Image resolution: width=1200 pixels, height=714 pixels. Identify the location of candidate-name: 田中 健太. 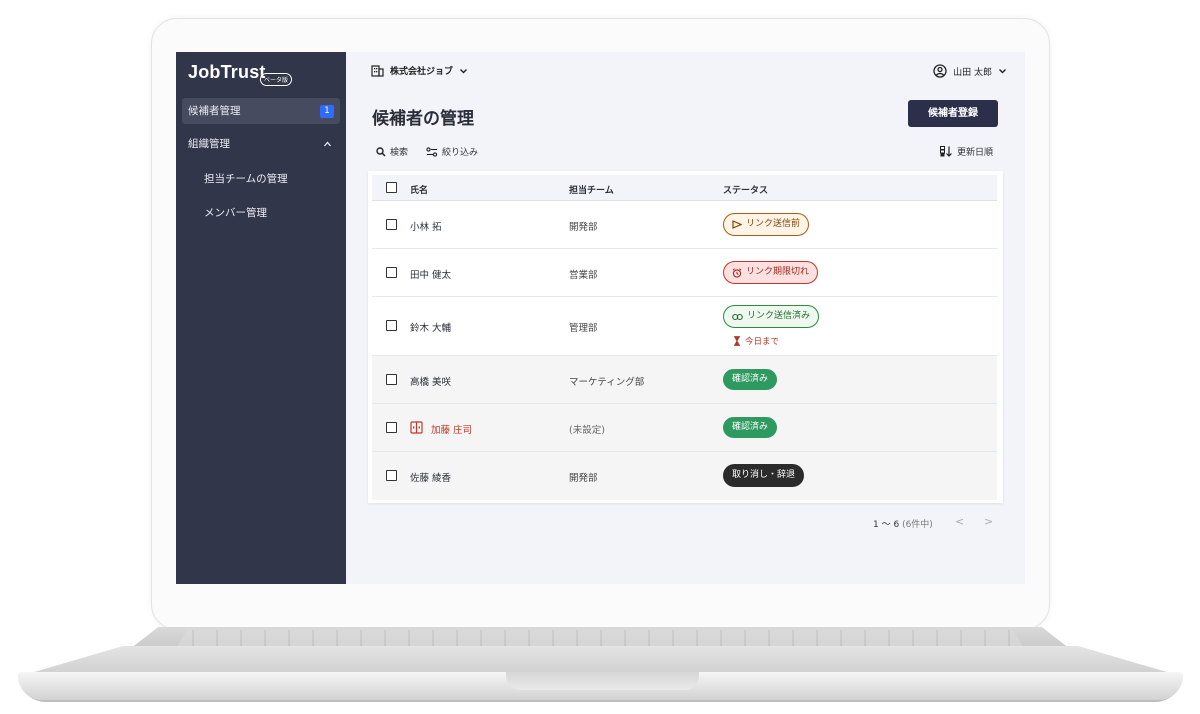
(430, 274).